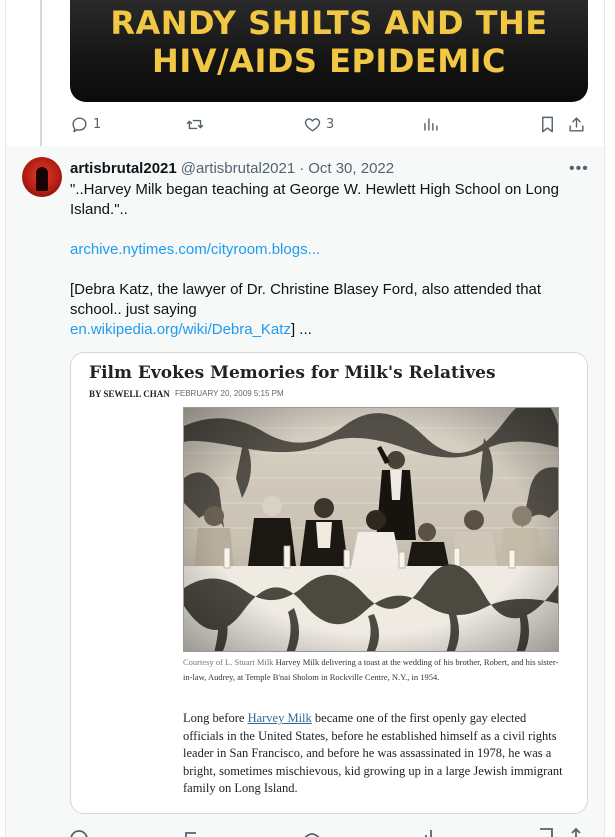 This screenshot has height=837, width=615. Describe the element at coordinates (41, 73) in the screenshot. I see `thread-connector` at that location.